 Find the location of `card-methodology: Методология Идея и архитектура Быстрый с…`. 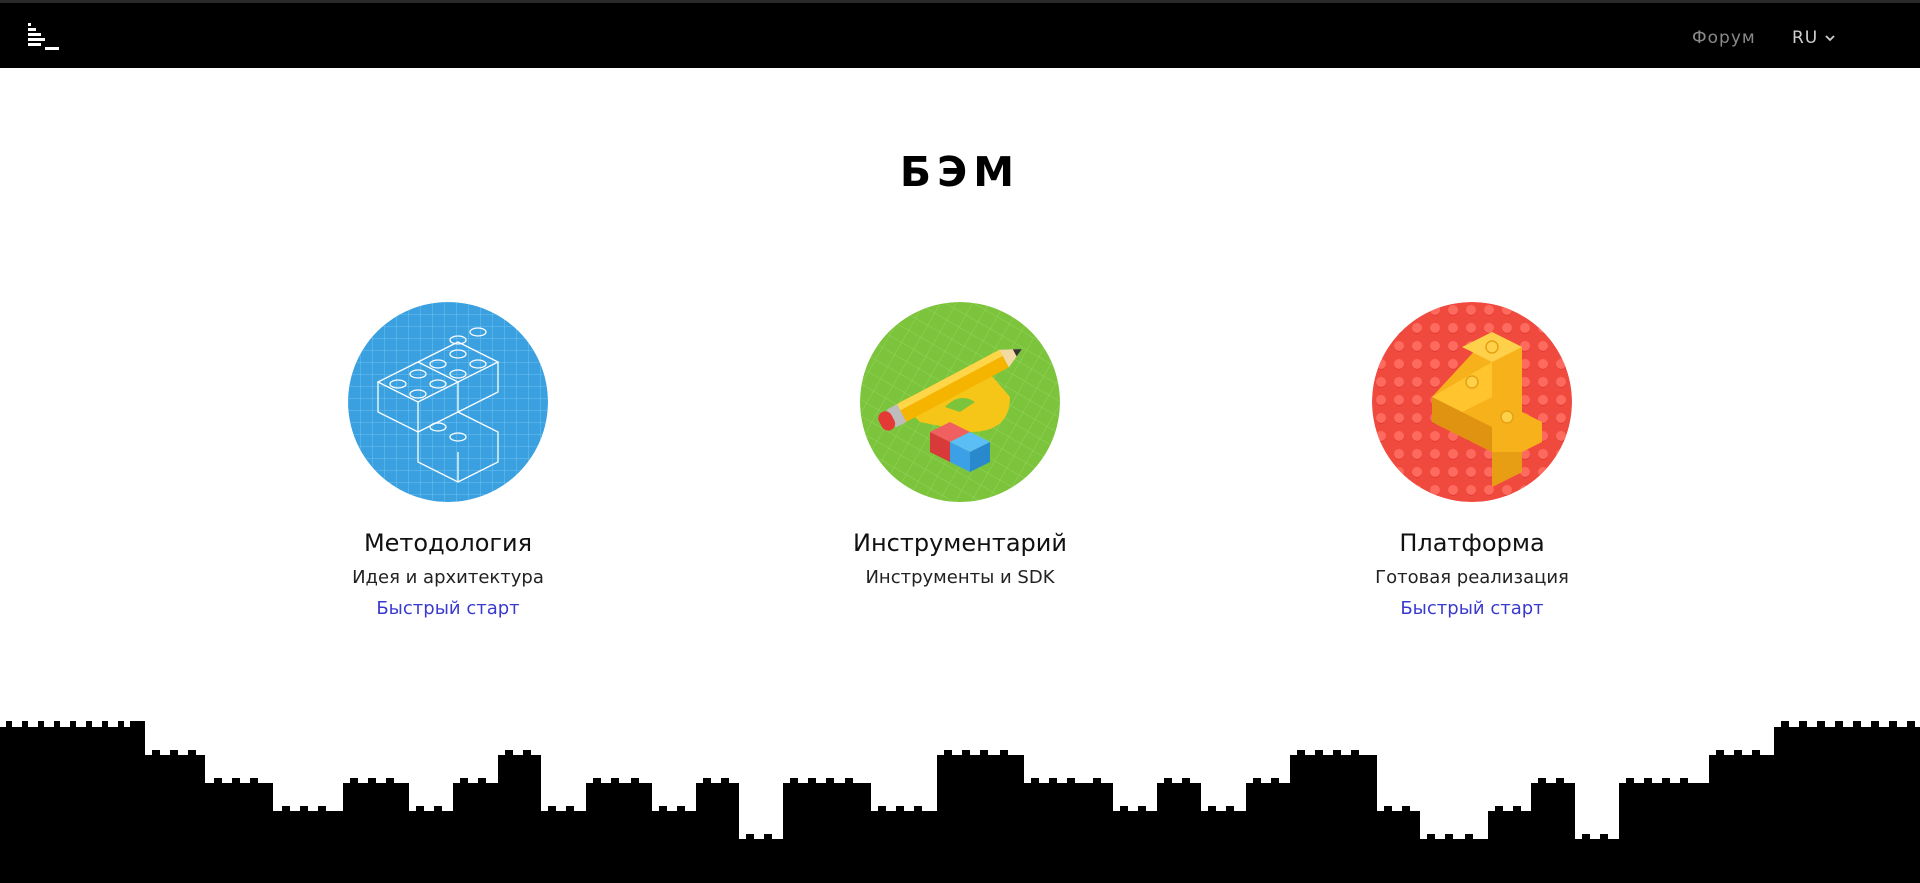

card-methodology: Методология Идея и архитектура Быстрый с… is located at coordinates (448, 461).